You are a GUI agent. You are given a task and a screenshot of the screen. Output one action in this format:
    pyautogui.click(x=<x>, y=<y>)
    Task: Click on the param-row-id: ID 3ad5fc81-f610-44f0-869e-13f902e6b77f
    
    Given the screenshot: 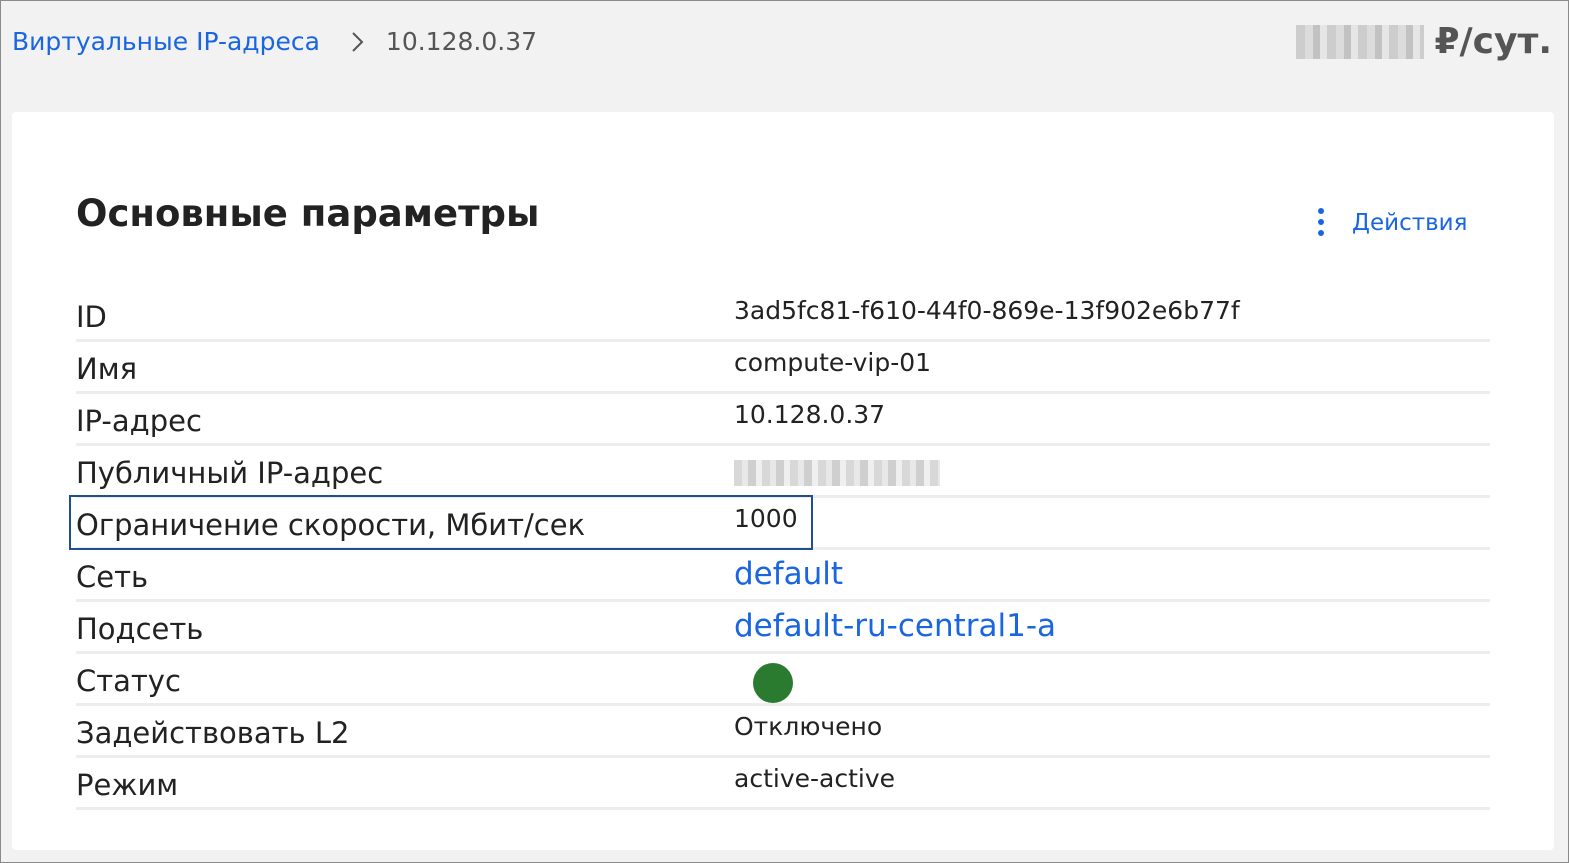 What is the action you would take?
    pyautogui.click(x=783, y=316)
    